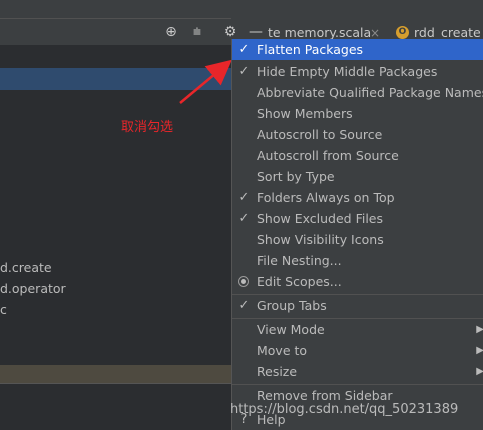  What do you see at coordinates (357, 305) in the screenshot?
I see `menu-item-group-tabs: ✓ Group Tabs` at bounding box center [357, 305].